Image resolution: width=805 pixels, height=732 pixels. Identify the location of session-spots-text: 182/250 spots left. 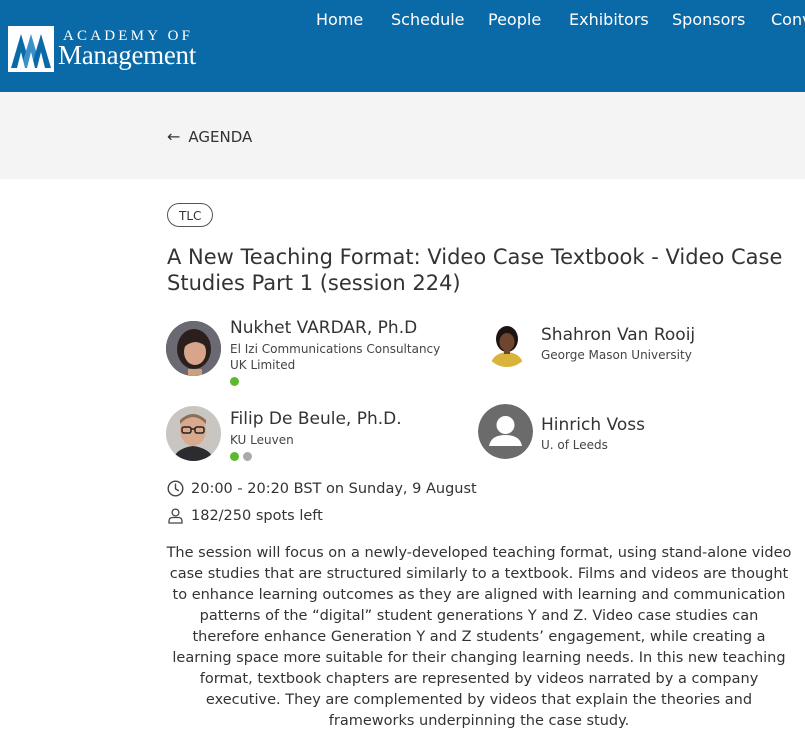
(257, 515).